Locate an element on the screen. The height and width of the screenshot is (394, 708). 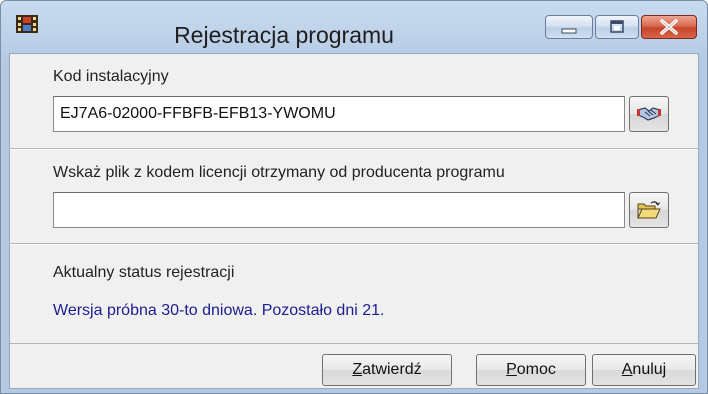
maximize-button is located at coordinates (617, 27).